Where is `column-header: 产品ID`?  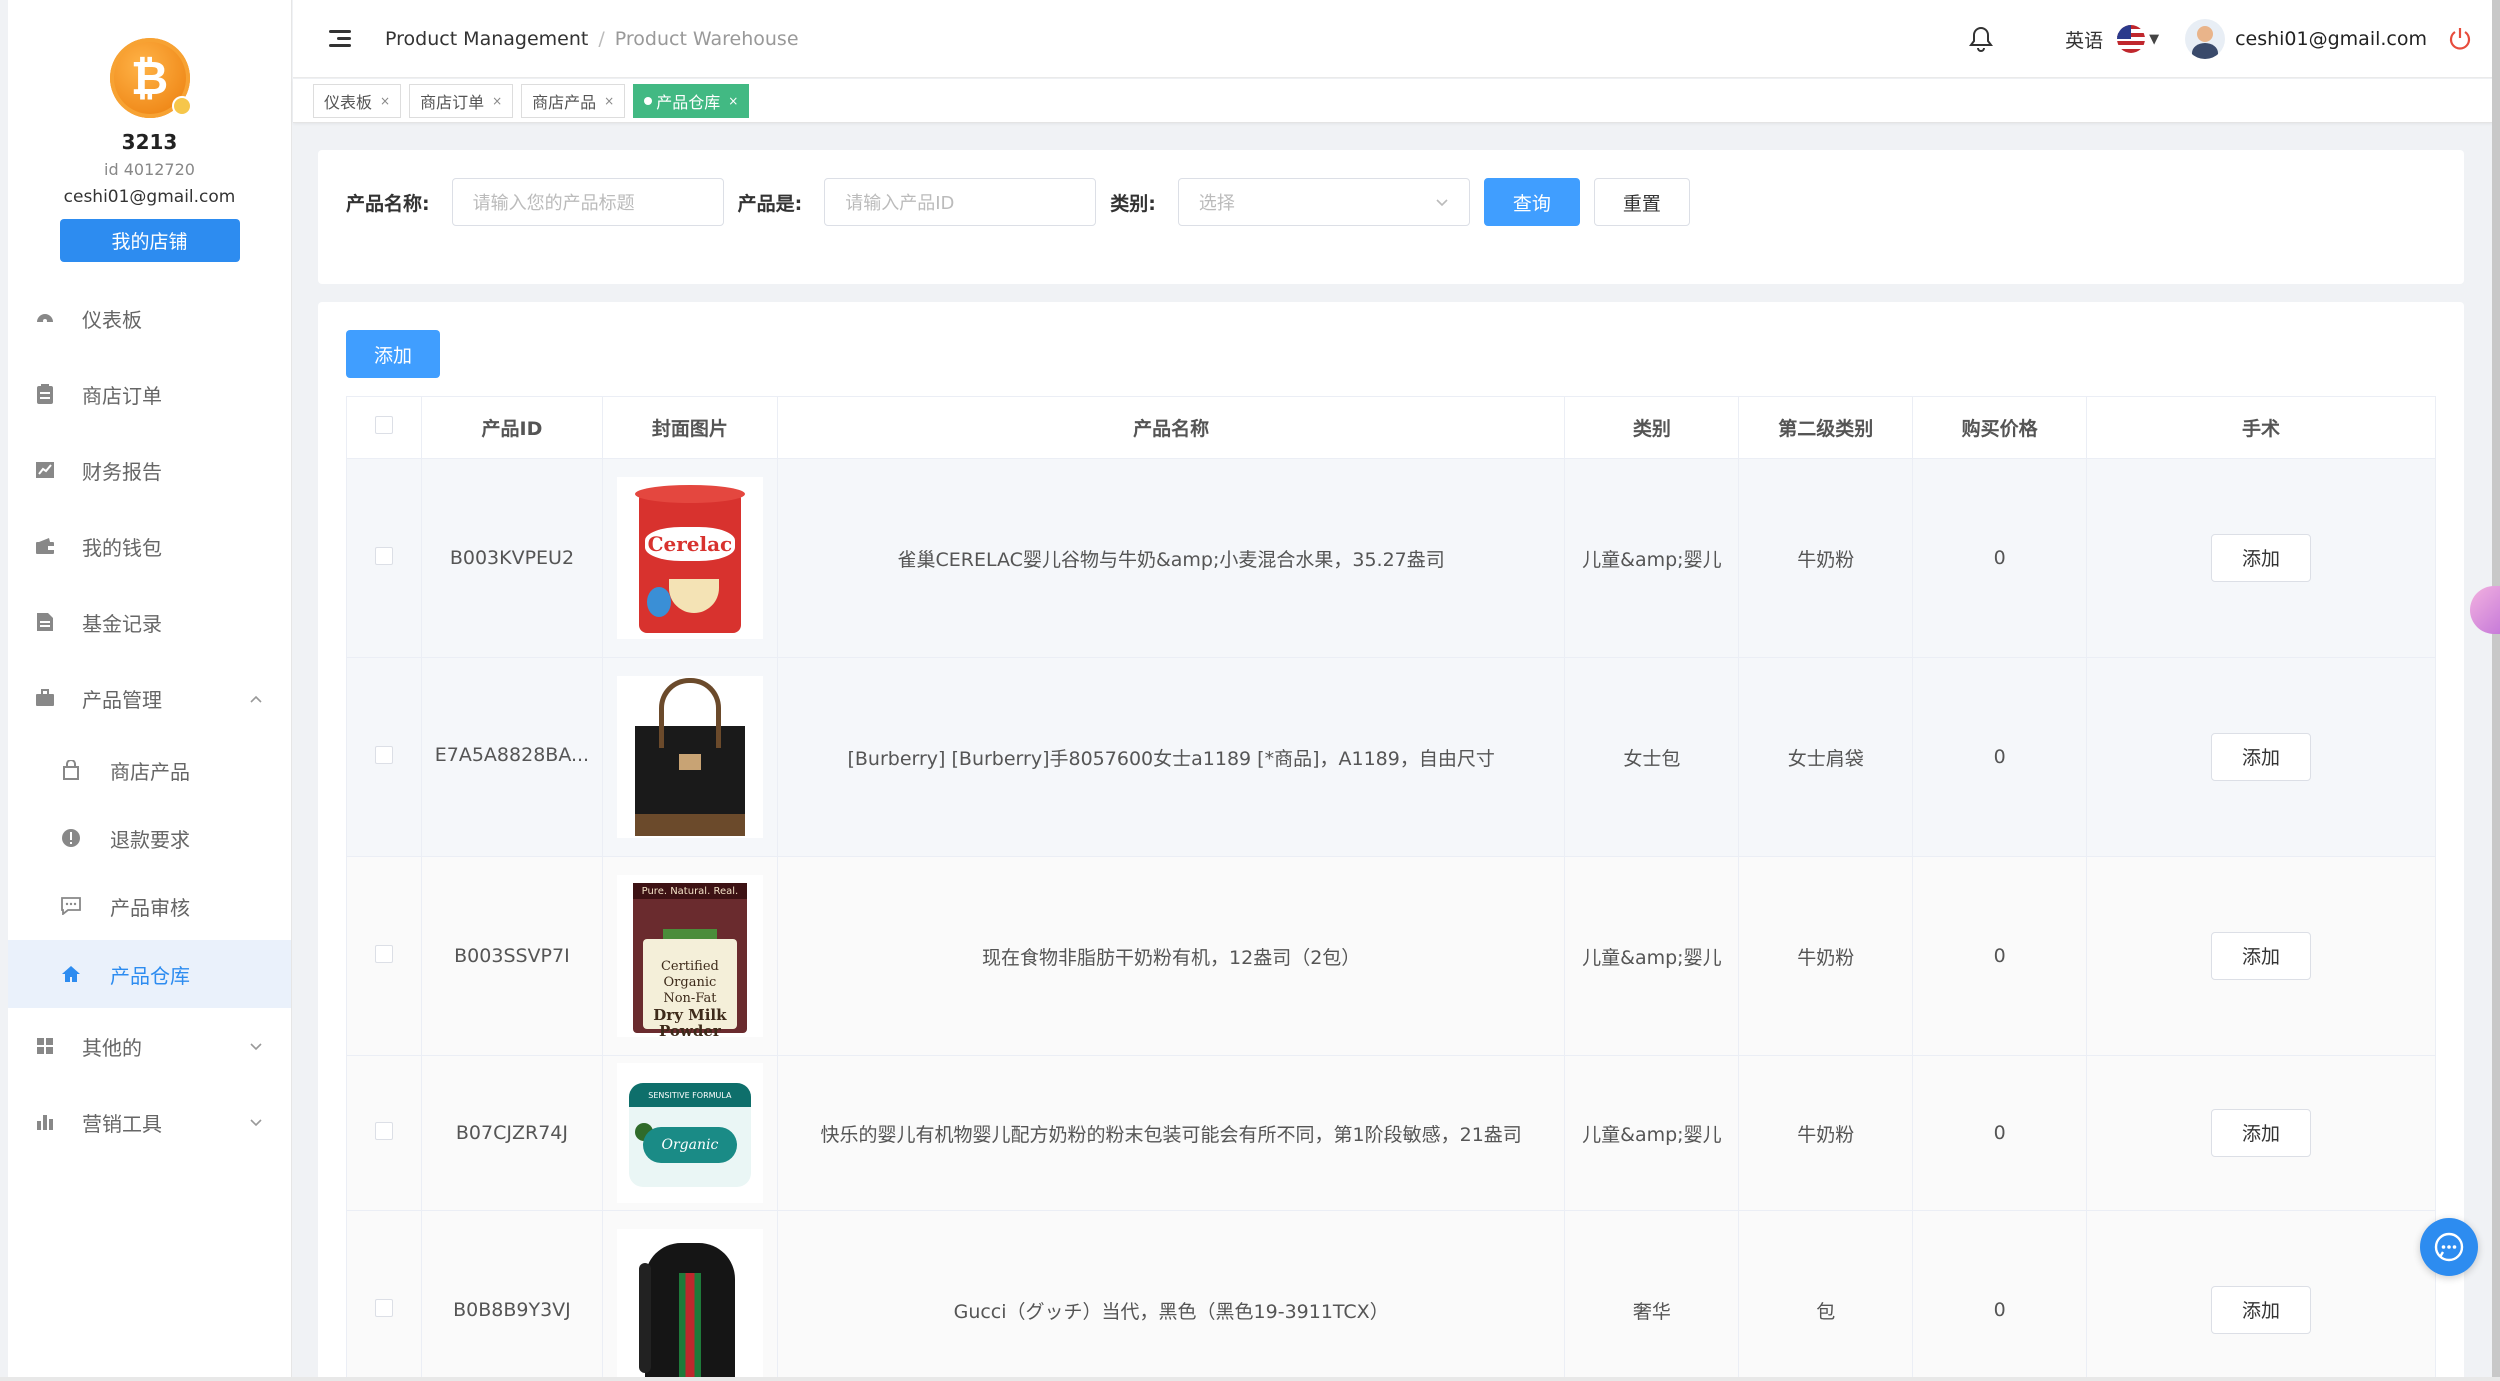 column-header: 产品ID is located at coordinates (511, 427).